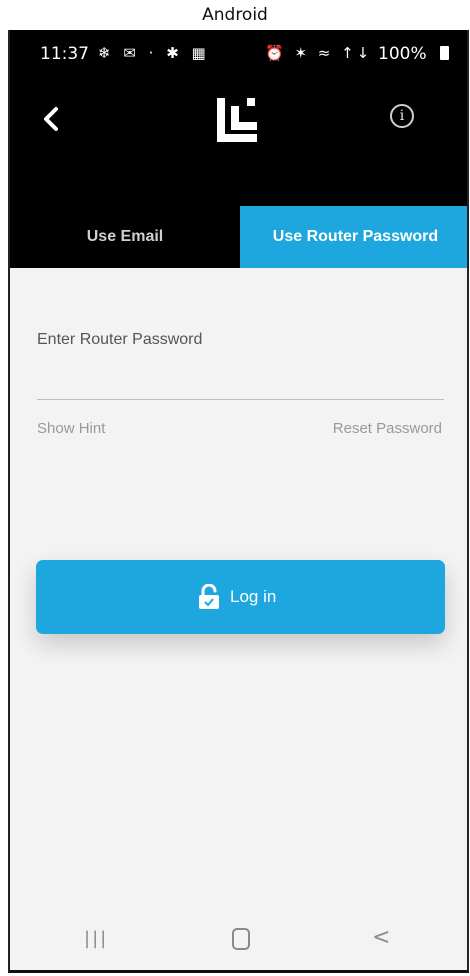  I want to click on android-nav-bar: ||| <, so click(238, 937).